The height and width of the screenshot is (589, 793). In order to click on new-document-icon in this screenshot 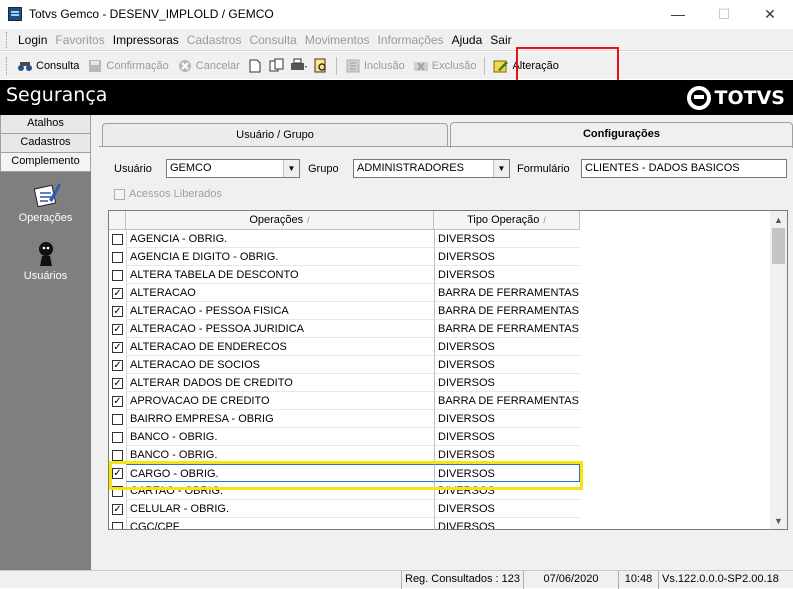, I will do `click(255, 66)`.